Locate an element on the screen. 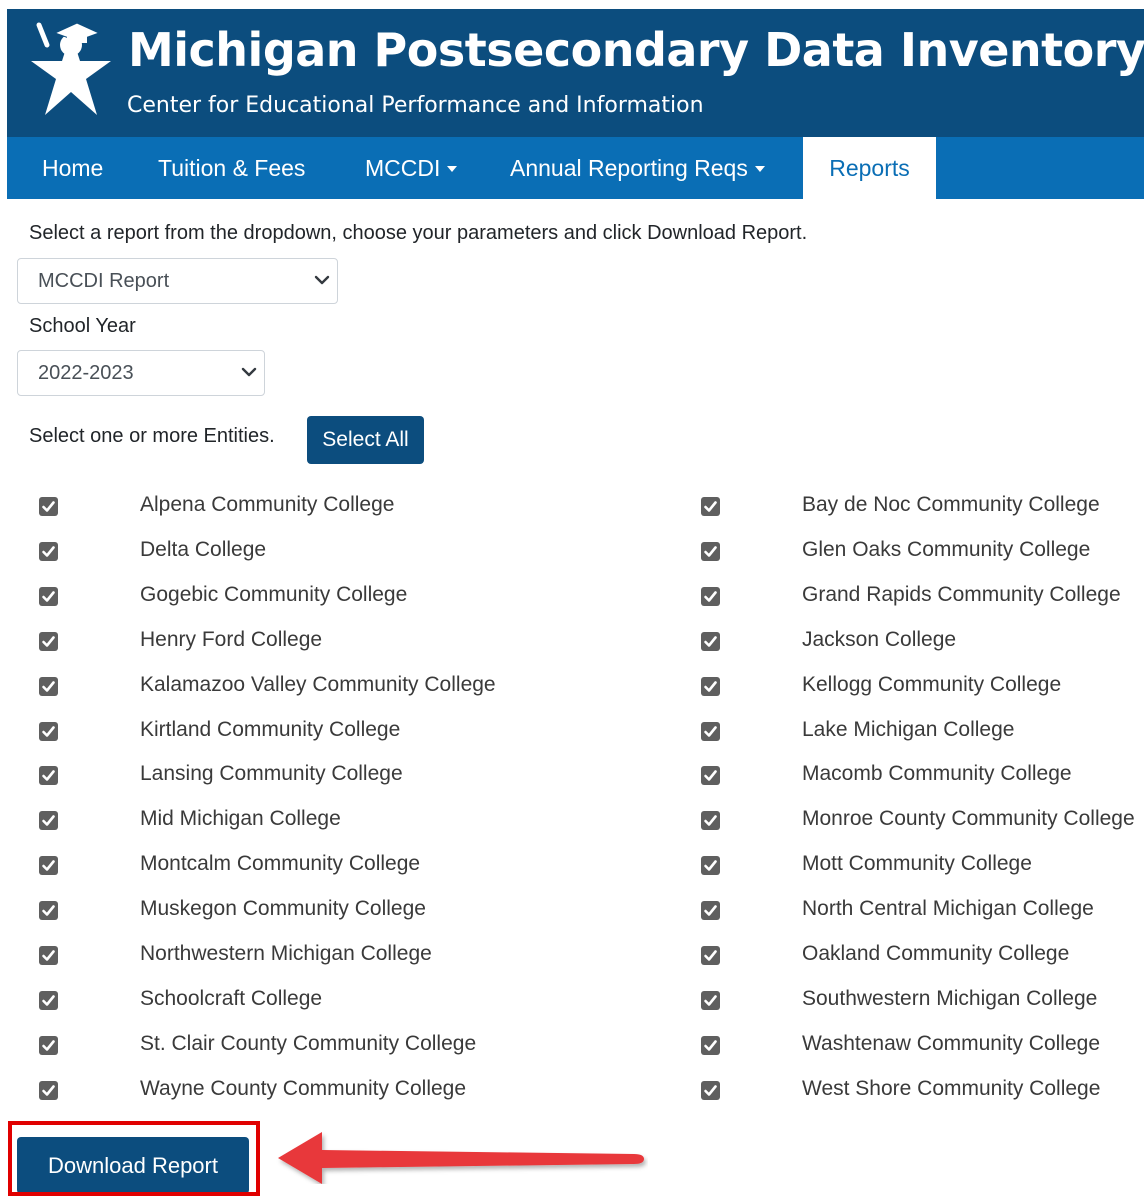 Image resolution: width=1144 pixels, height=1196 pixels. entity-label: Kalamazoo Valley Community College is located at coordinates (318, 684).